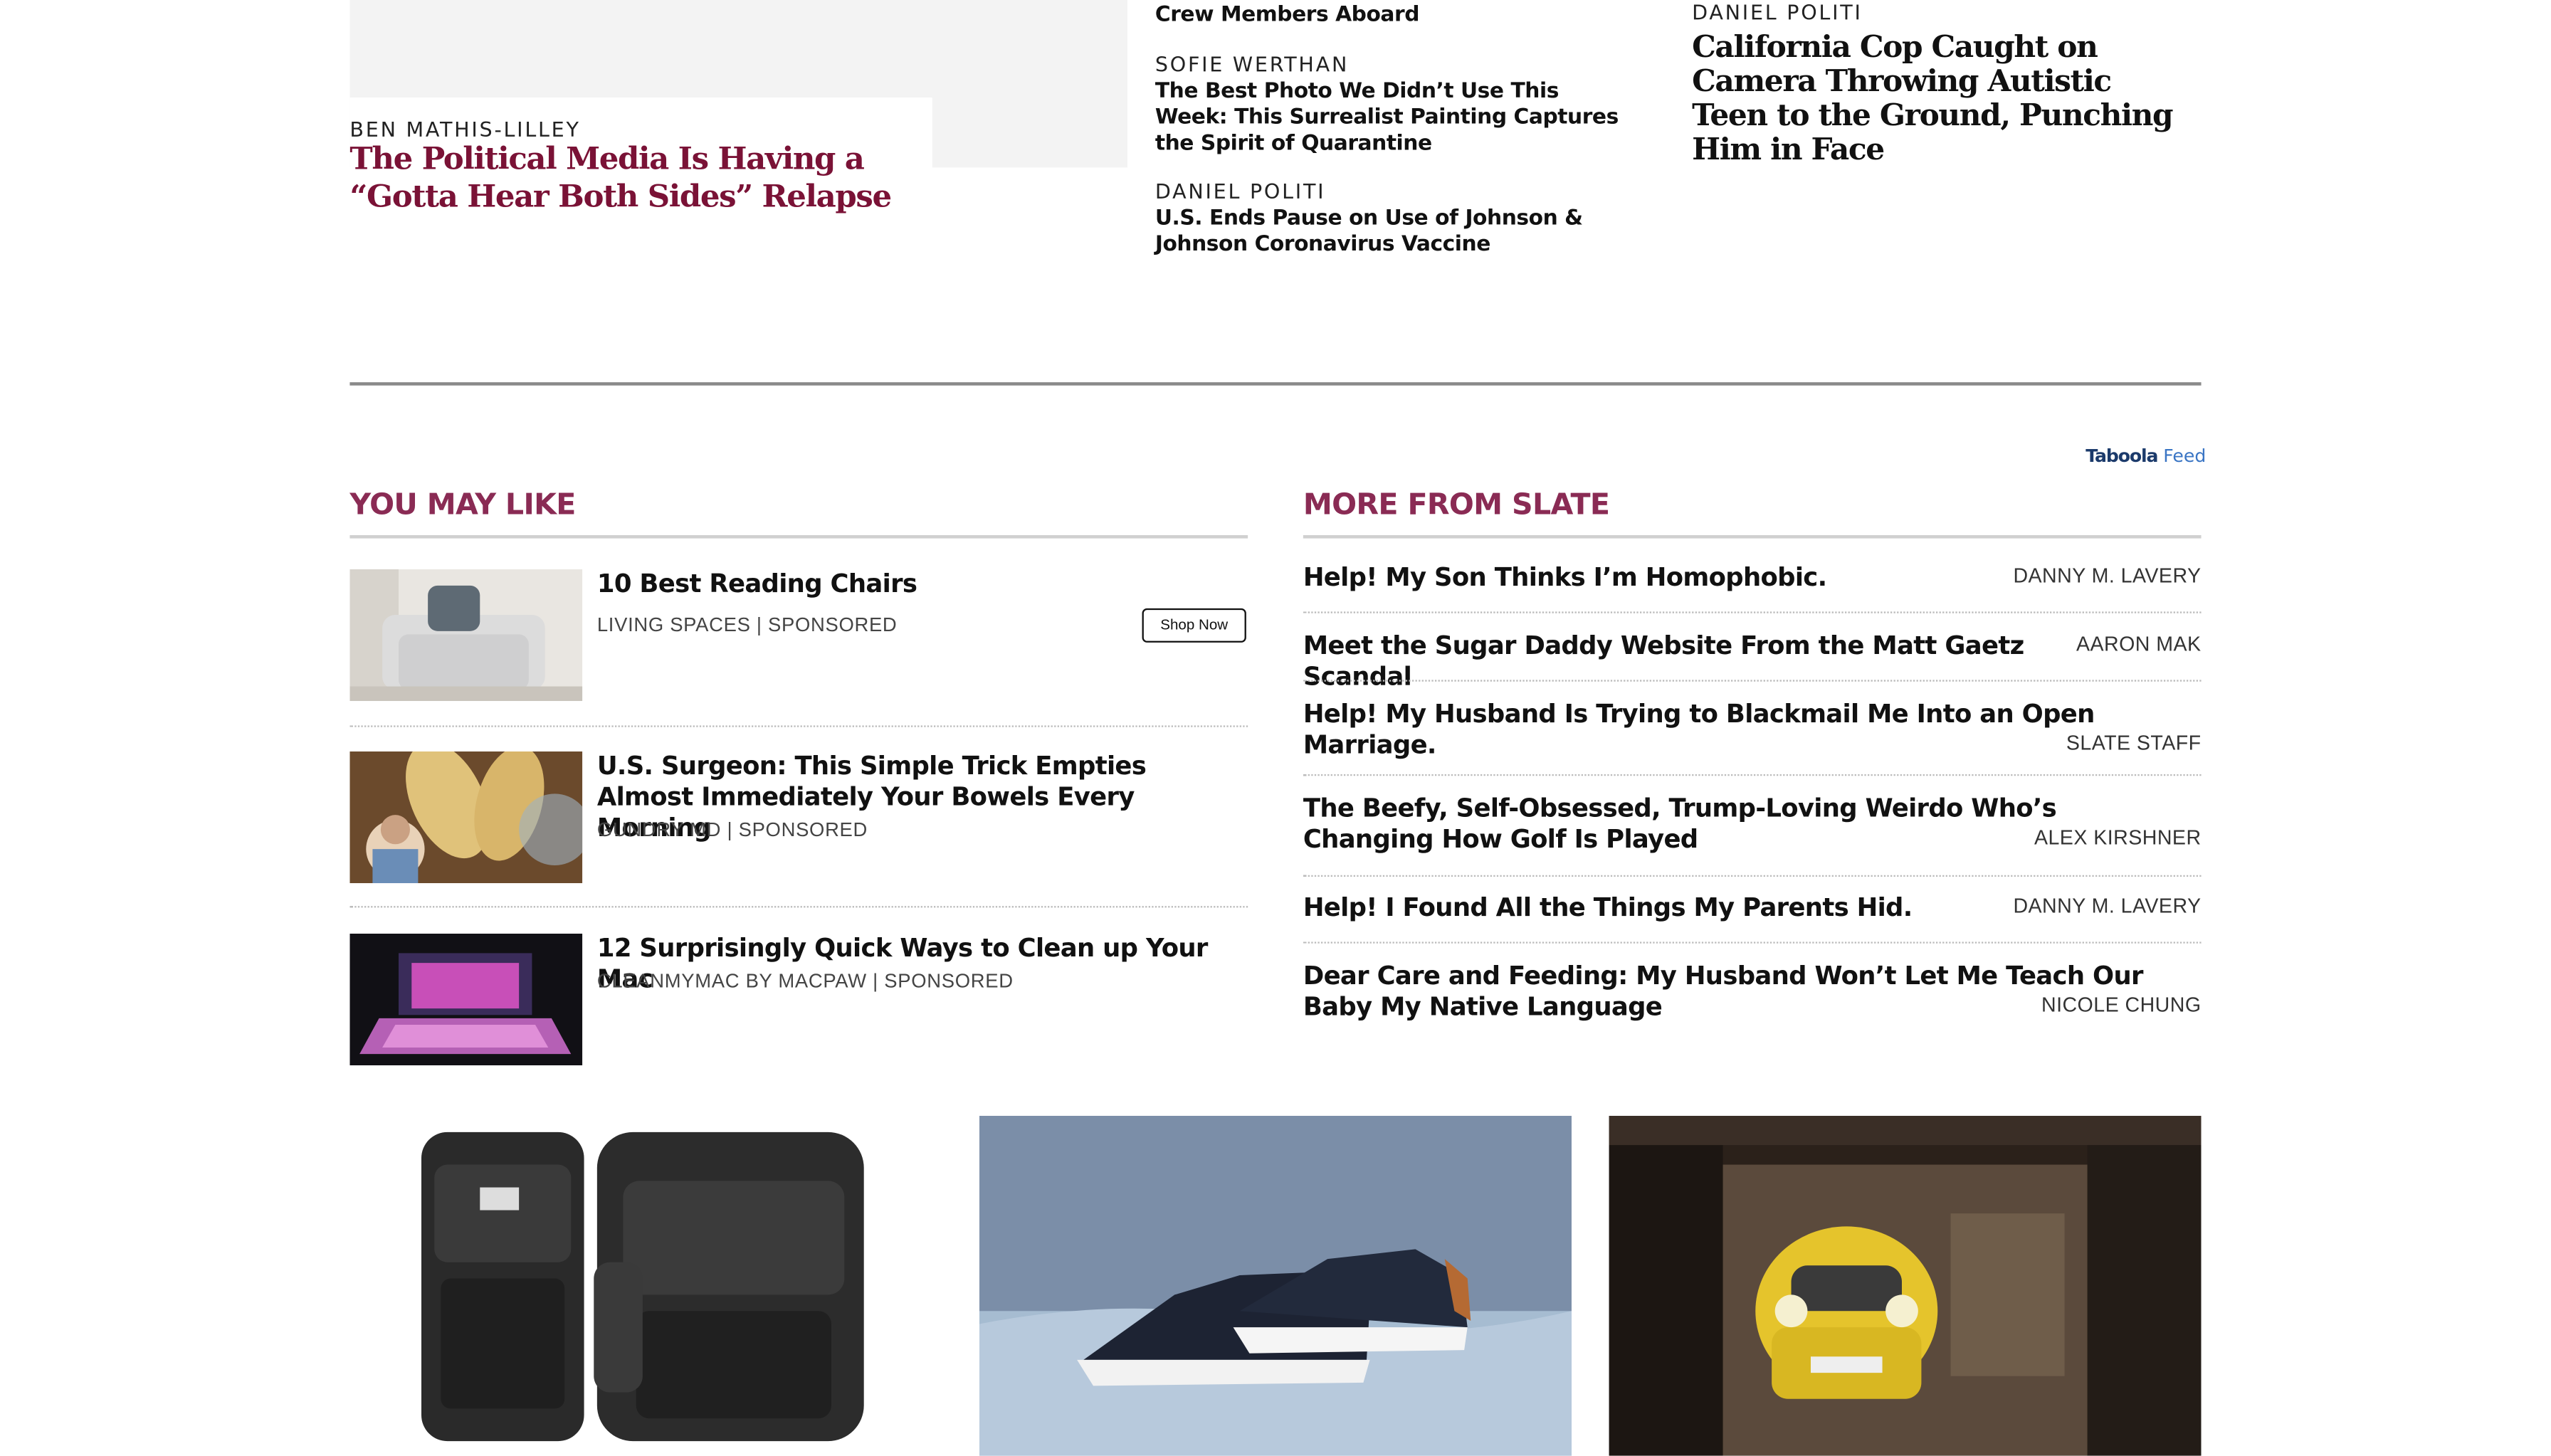 This screenshot has width=2551, height=1456. I want to click on more-from-slate-rule, so click(1753, 536).